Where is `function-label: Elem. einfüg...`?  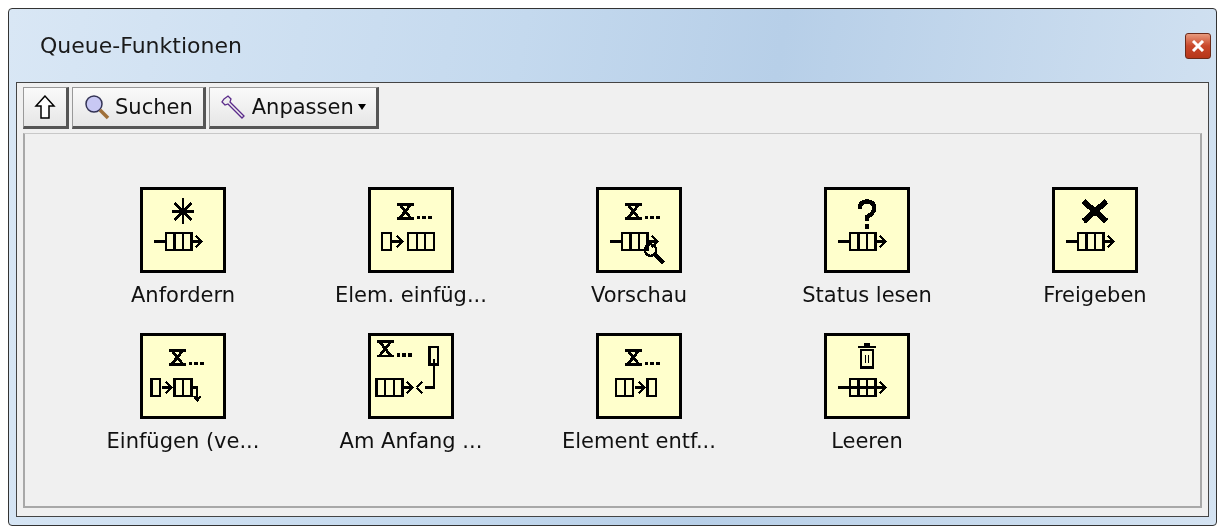
function-label: Elem. einfüg... is located at coordinates (411, 295).